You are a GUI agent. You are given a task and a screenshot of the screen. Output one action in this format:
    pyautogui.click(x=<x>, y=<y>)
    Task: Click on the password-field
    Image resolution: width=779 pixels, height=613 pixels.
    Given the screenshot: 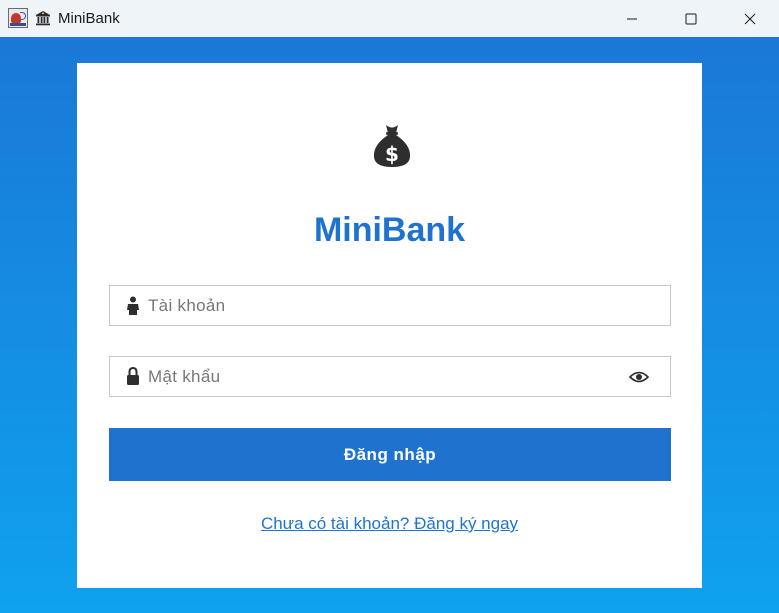 What is the action you would take?
    pyautogui.click(x=390, y=376)
    